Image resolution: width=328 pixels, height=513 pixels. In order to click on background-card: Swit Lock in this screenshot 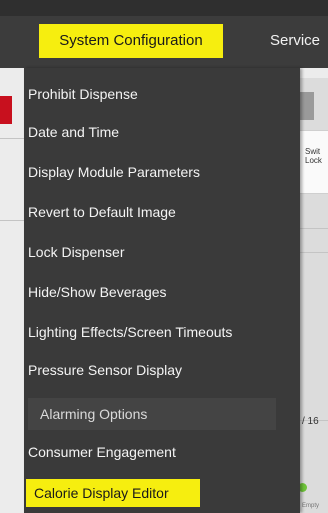, I will do `click(314, 162)`.